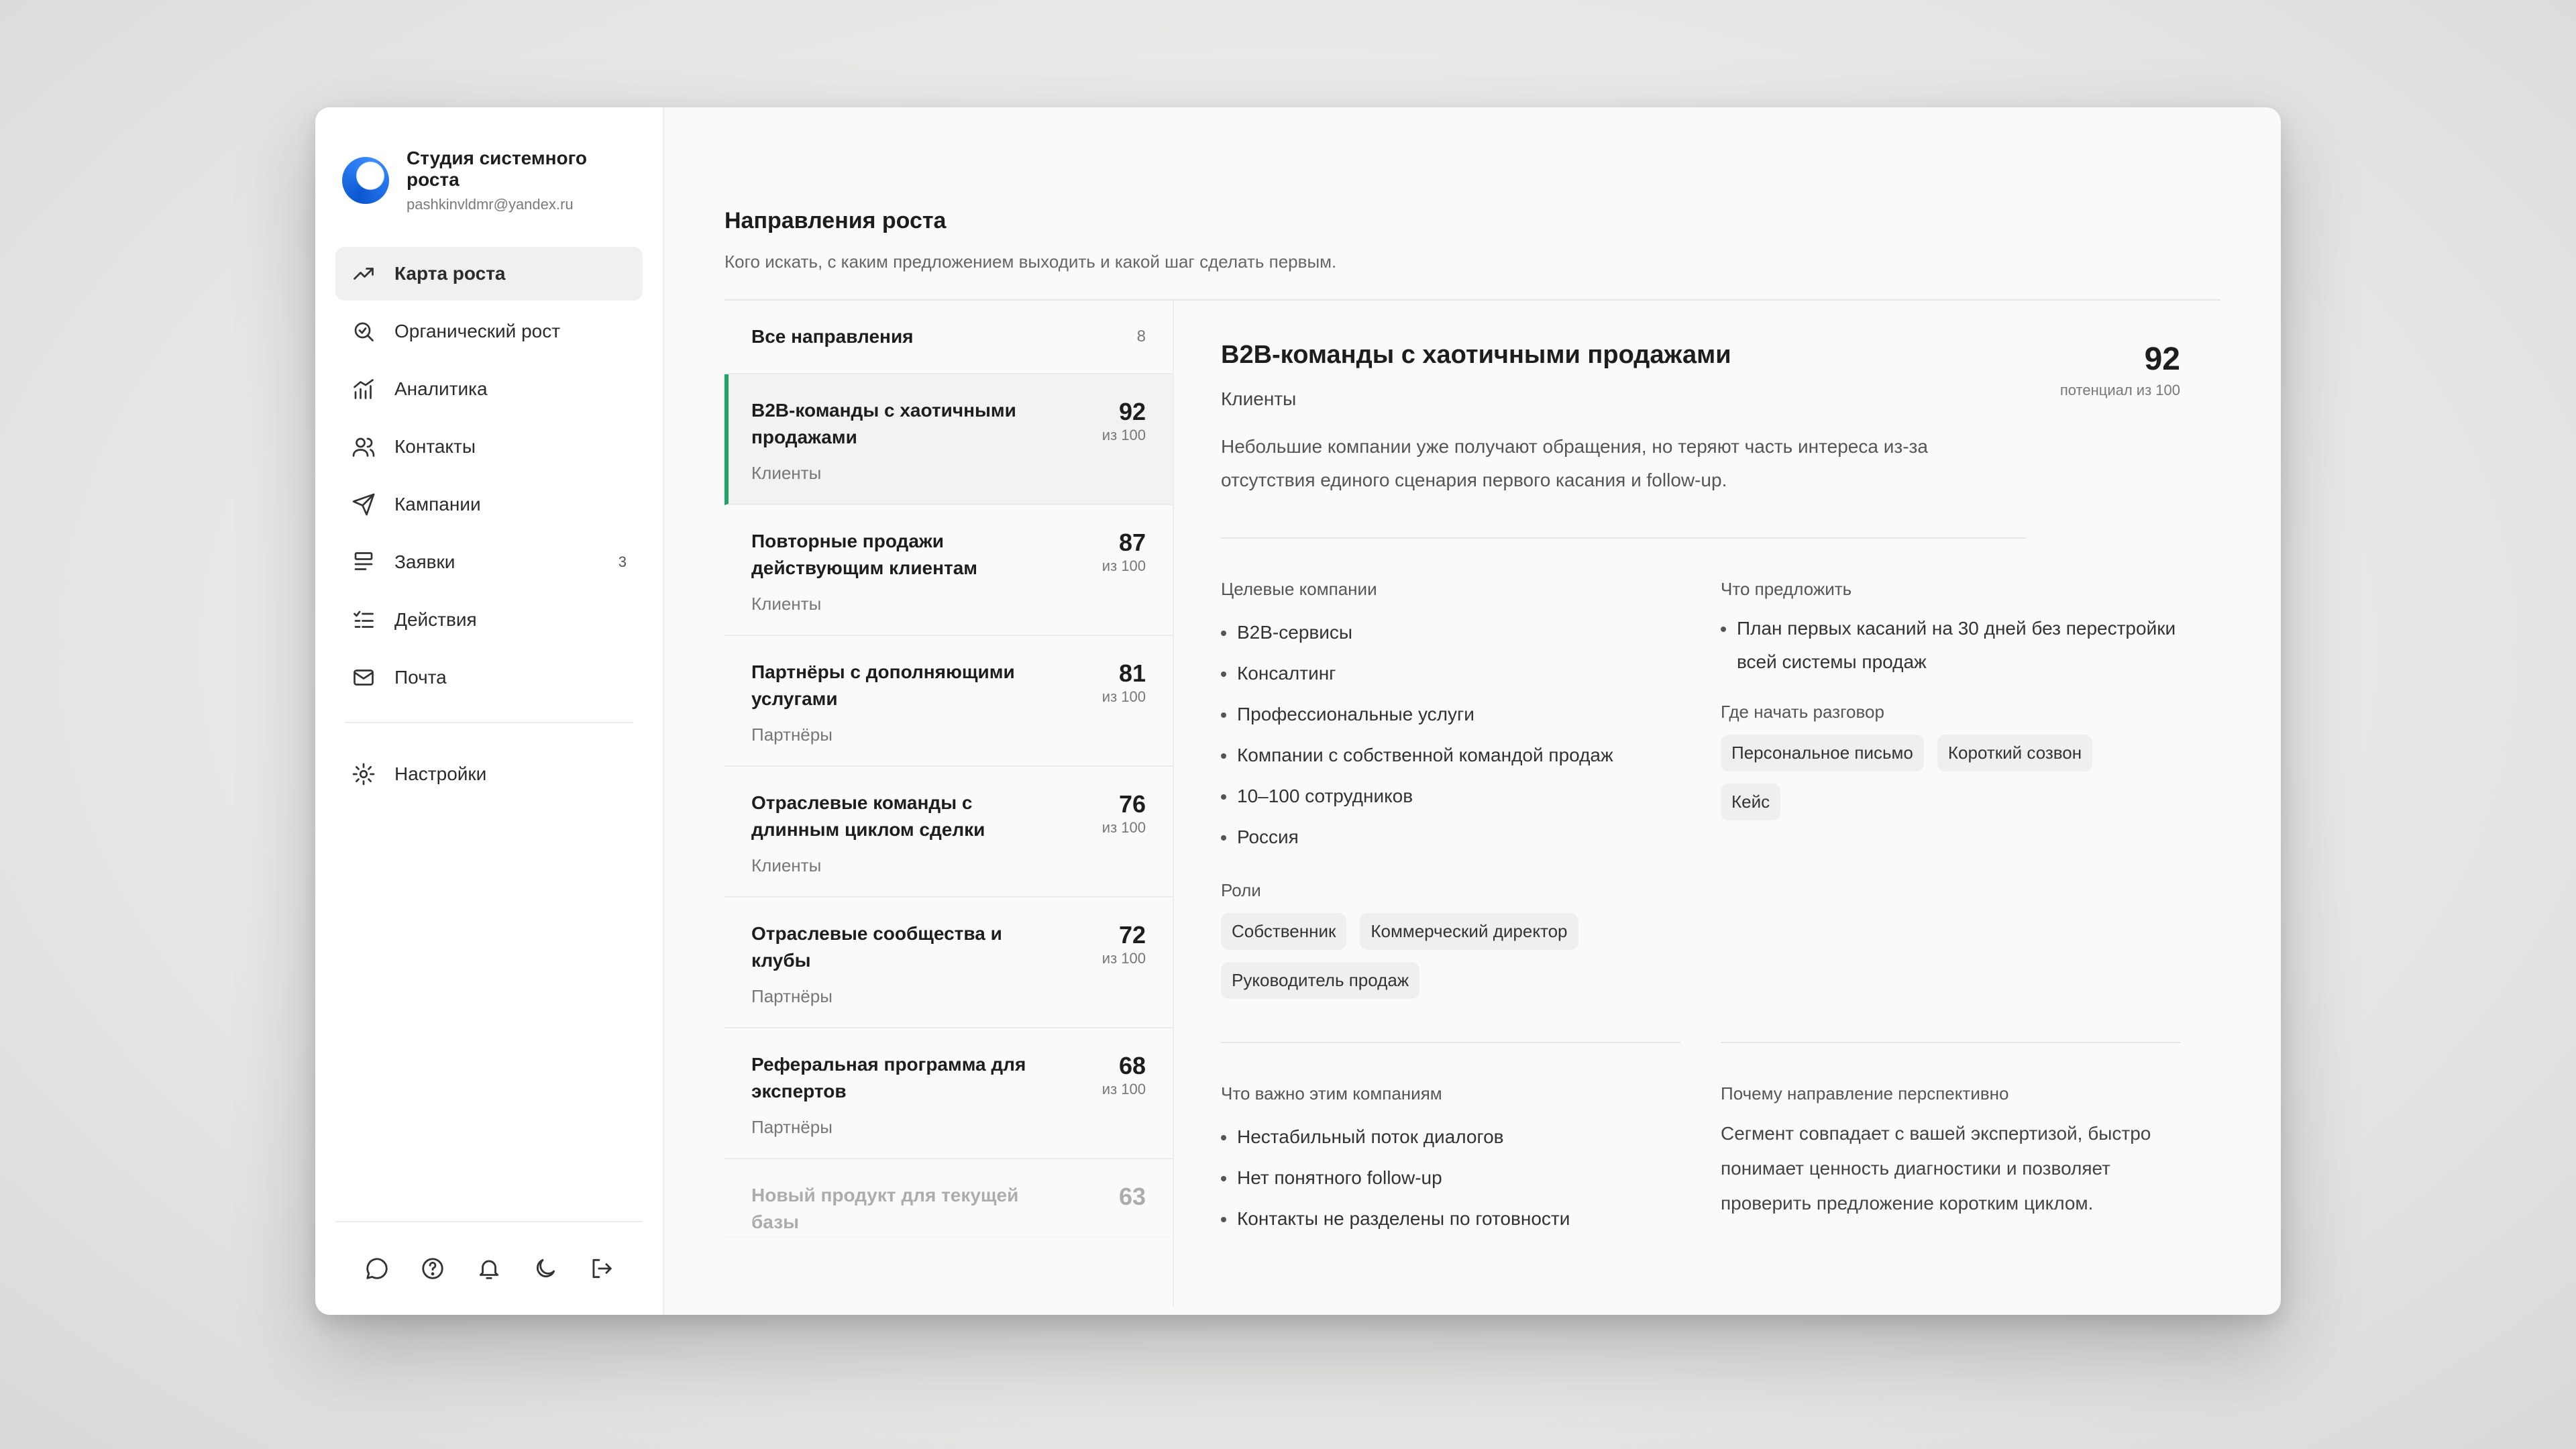 The width and height of the screenshot is (2576, 1449). Describe the element at coordinates (1132, 542) in the screenshot. I see `direction-score: 87` at that location.